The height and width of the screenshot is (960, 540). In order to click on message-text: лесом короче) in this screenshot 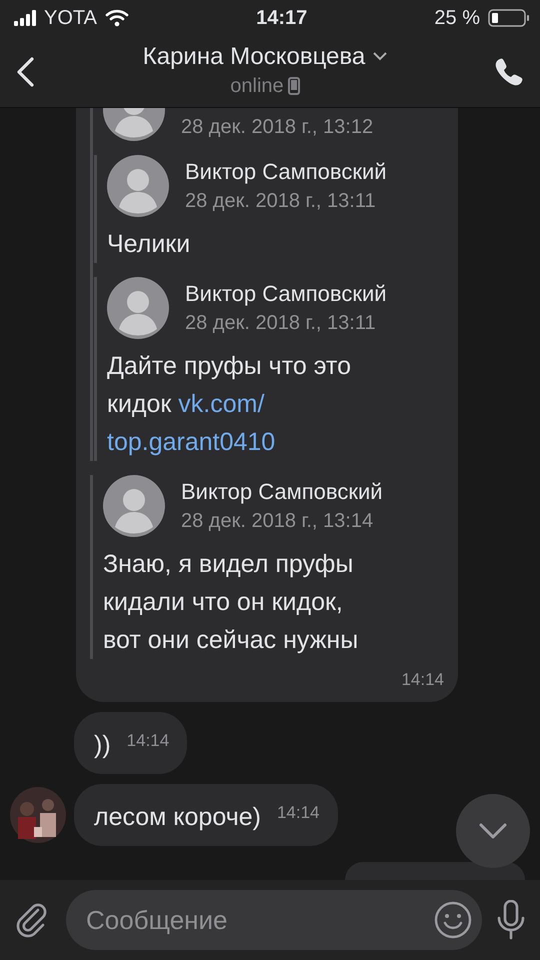, I will do `click(177, 817)`.